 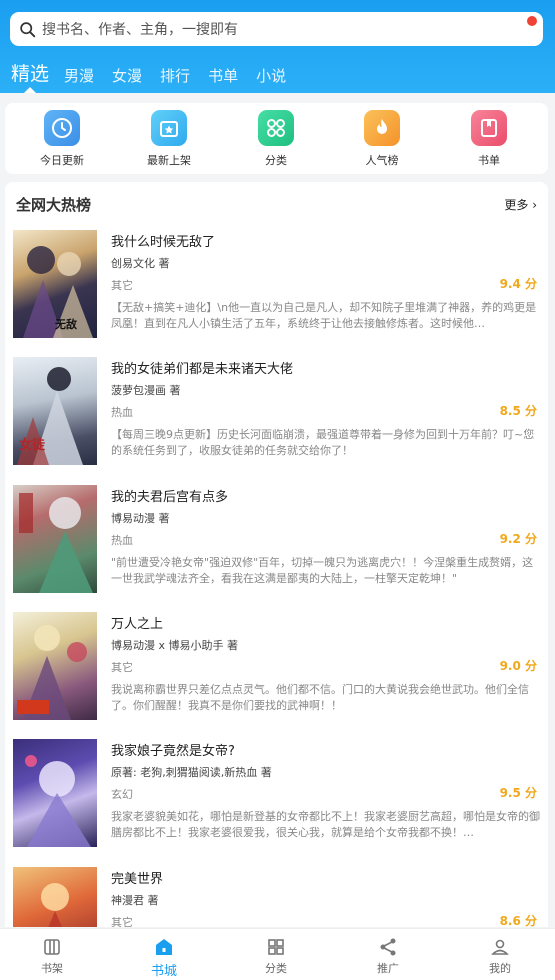 I want to click on channel-tabs: 精选 男漫 女漫 排行 书单 小说, so click(x=152, y=72).